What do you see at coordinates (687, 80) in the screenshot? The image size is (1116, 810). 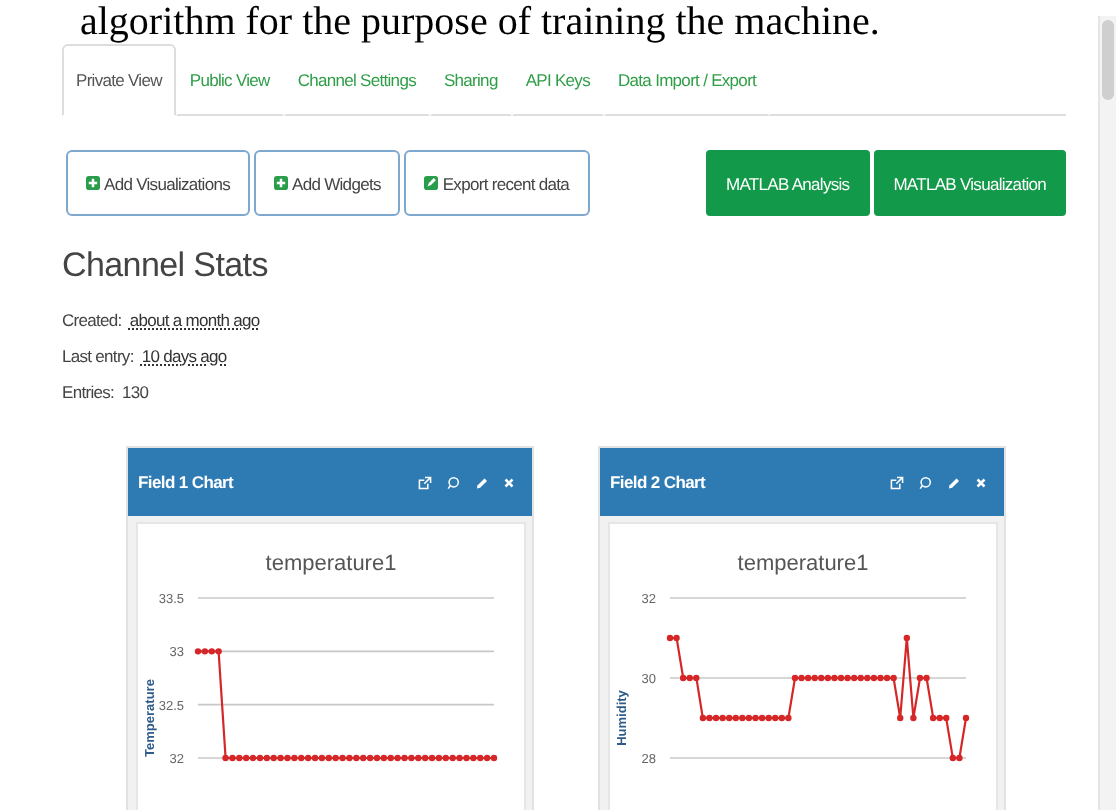 I see `tab: Data Import / Export` at bounding box center [687, 80].